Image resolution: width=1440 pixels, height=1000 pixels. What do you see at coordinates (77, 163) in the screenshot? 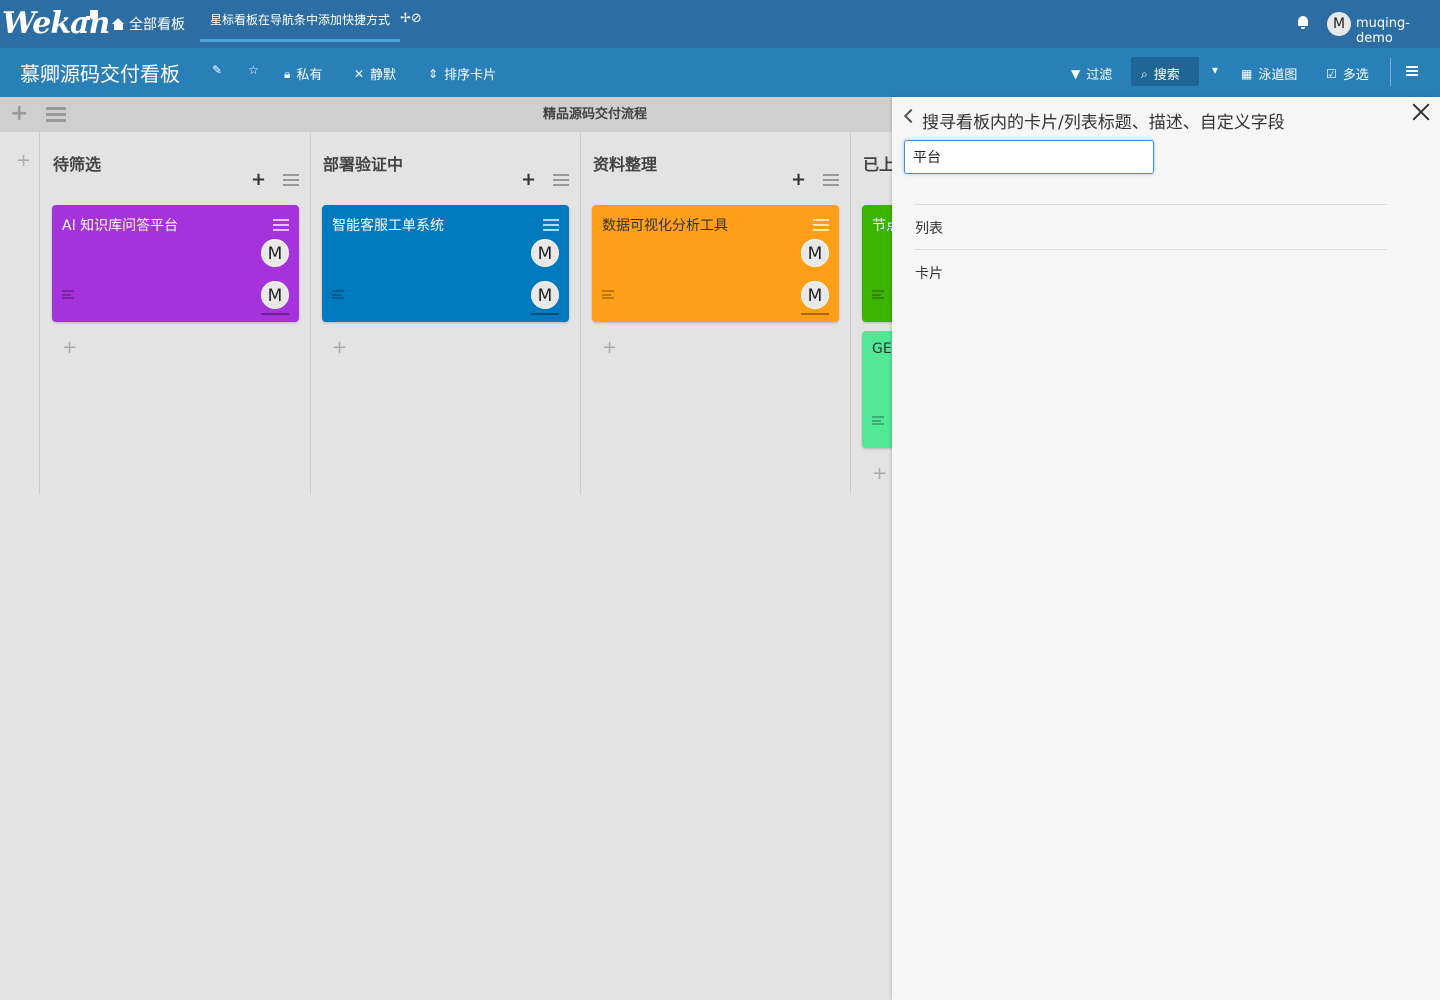
I see `list-title: 待筛选` at bounding box center [77, 163].